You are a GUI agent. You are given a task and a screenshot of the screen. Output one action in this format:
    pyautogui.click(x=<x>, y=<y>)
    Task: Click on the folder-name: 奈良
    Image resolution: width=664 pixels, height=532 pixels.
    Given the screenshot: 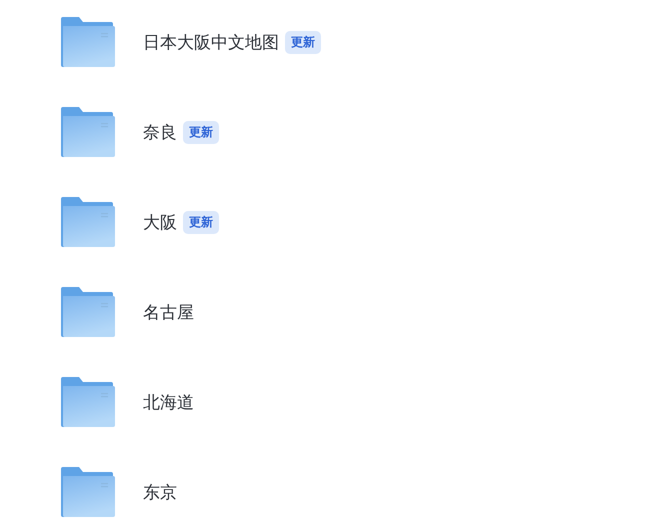 What is the action you would take?
    pyautogui.click(x=160, y=132)
    